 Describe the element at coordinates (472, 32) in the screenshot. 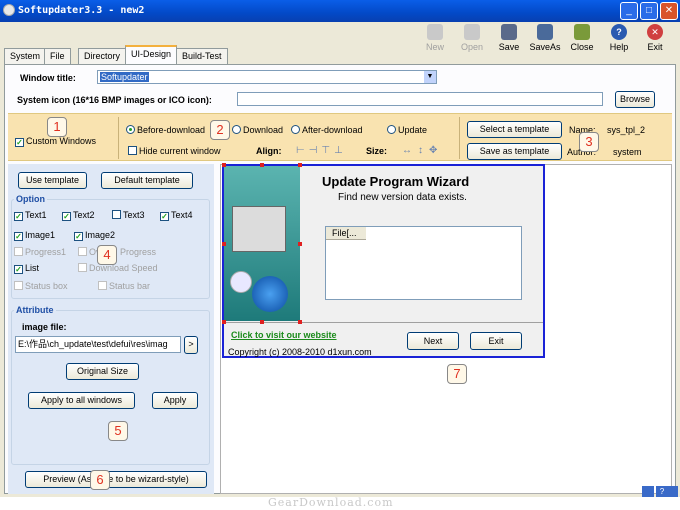

I see `open-icon` at that location.